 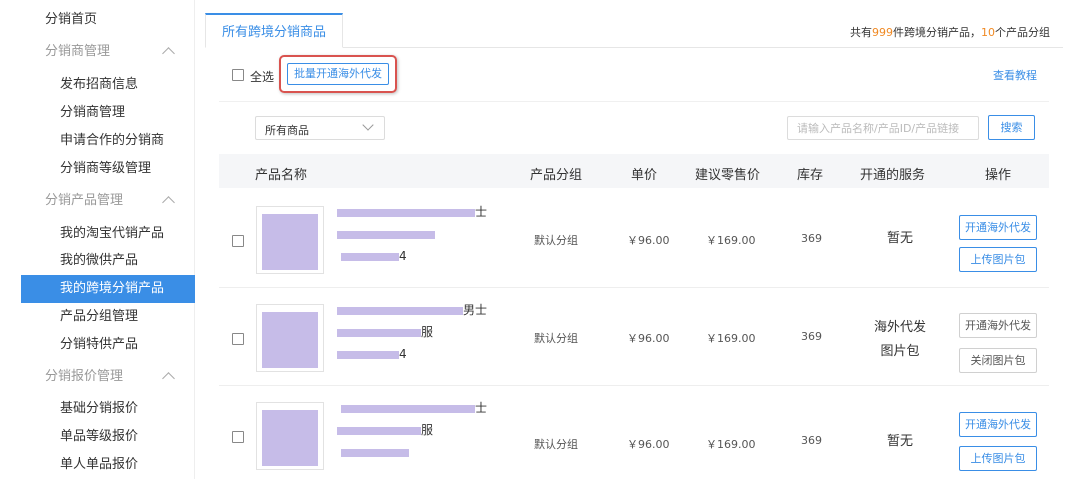 I want to click on summary-suffix: 个产品分组, so click(x=1022, y=32).